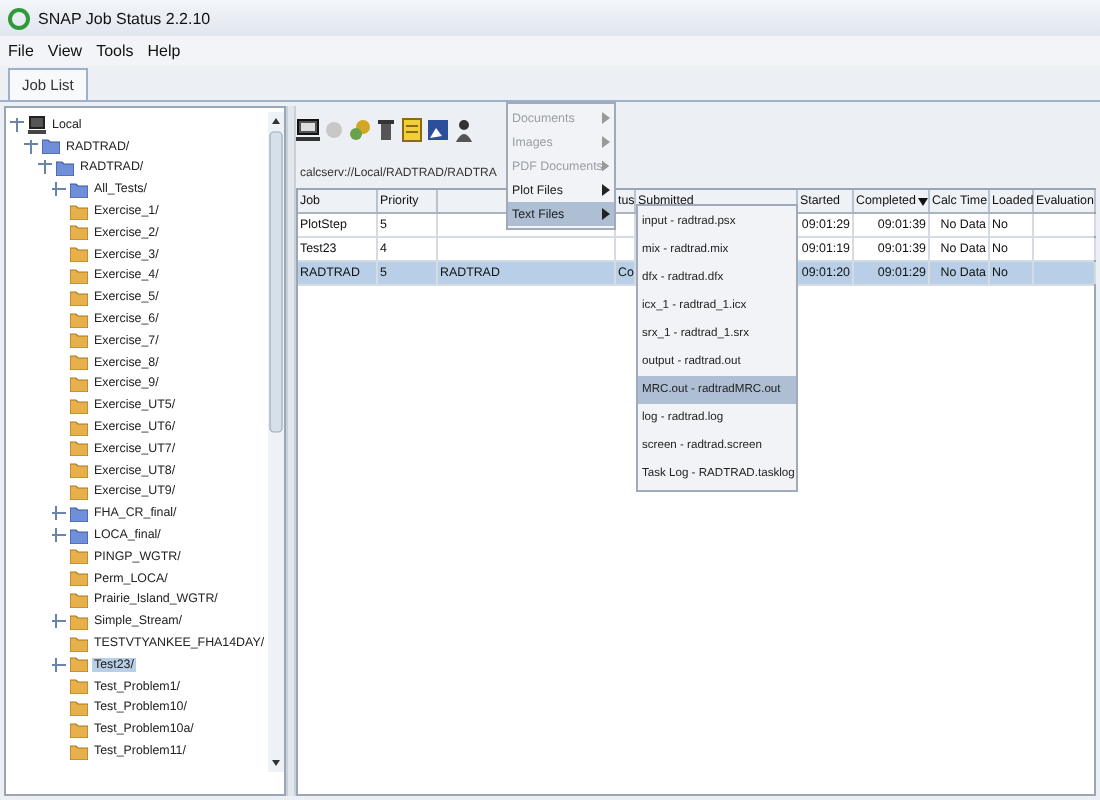 The width and height of the screenshot is (1100, 800). Describe the element at coordinates (65, 51) in the screenshot. I see `menu-item: View` at that location.